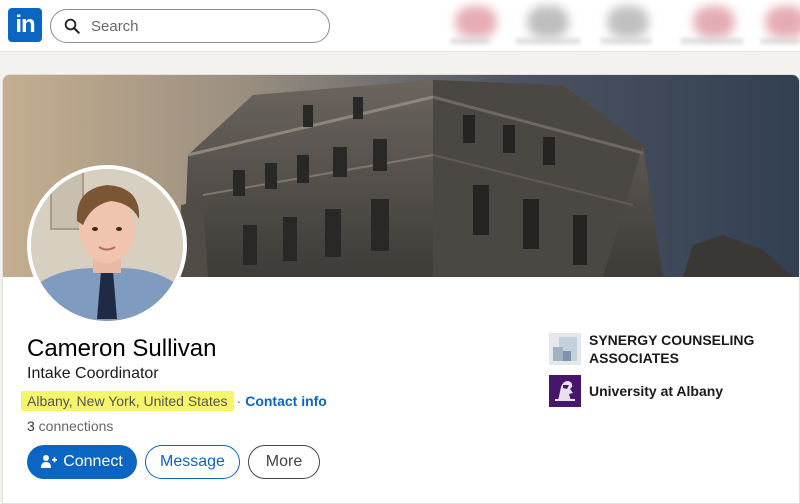  Describe the element at coordinates (49, 461) in the screenshot. I see `add-person-icon` at that location.